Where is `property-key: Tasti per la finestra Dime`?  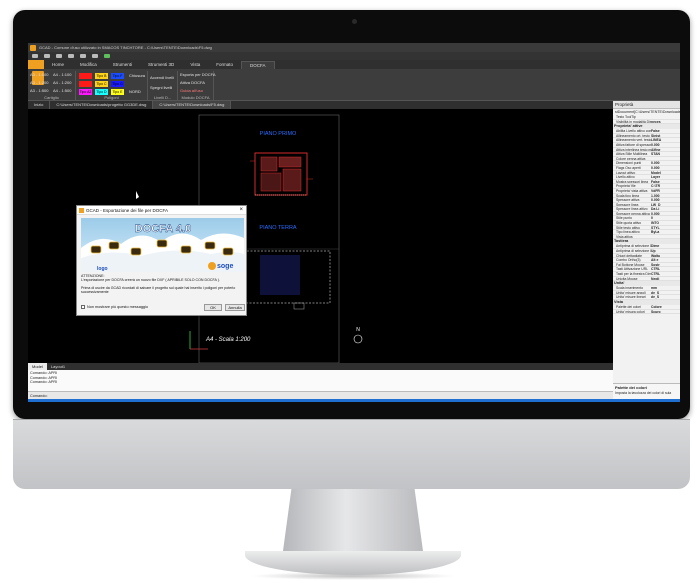 property-key: Tasti per la finestra Dime is located at coordinates (633, 274).